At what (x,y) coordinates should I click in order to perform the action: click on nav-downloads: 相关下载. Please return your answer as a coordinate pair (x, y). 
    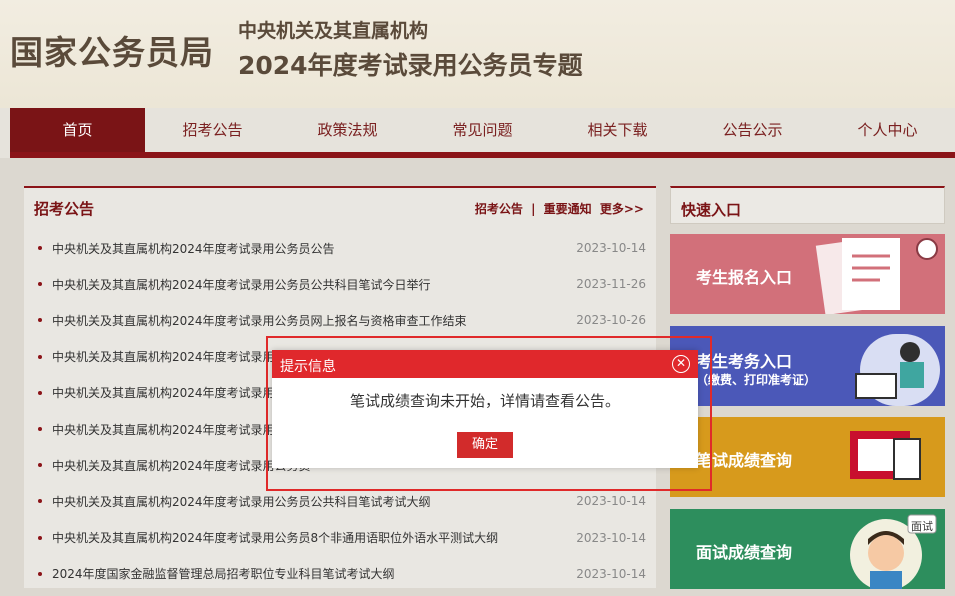
    Looking at the image, I should click on (617, 130).